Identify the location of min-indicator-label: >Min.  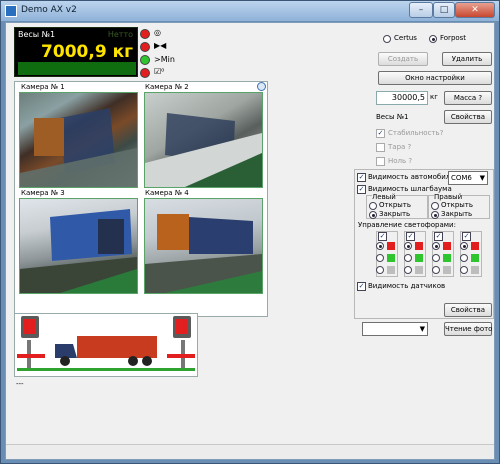
(164, 59).